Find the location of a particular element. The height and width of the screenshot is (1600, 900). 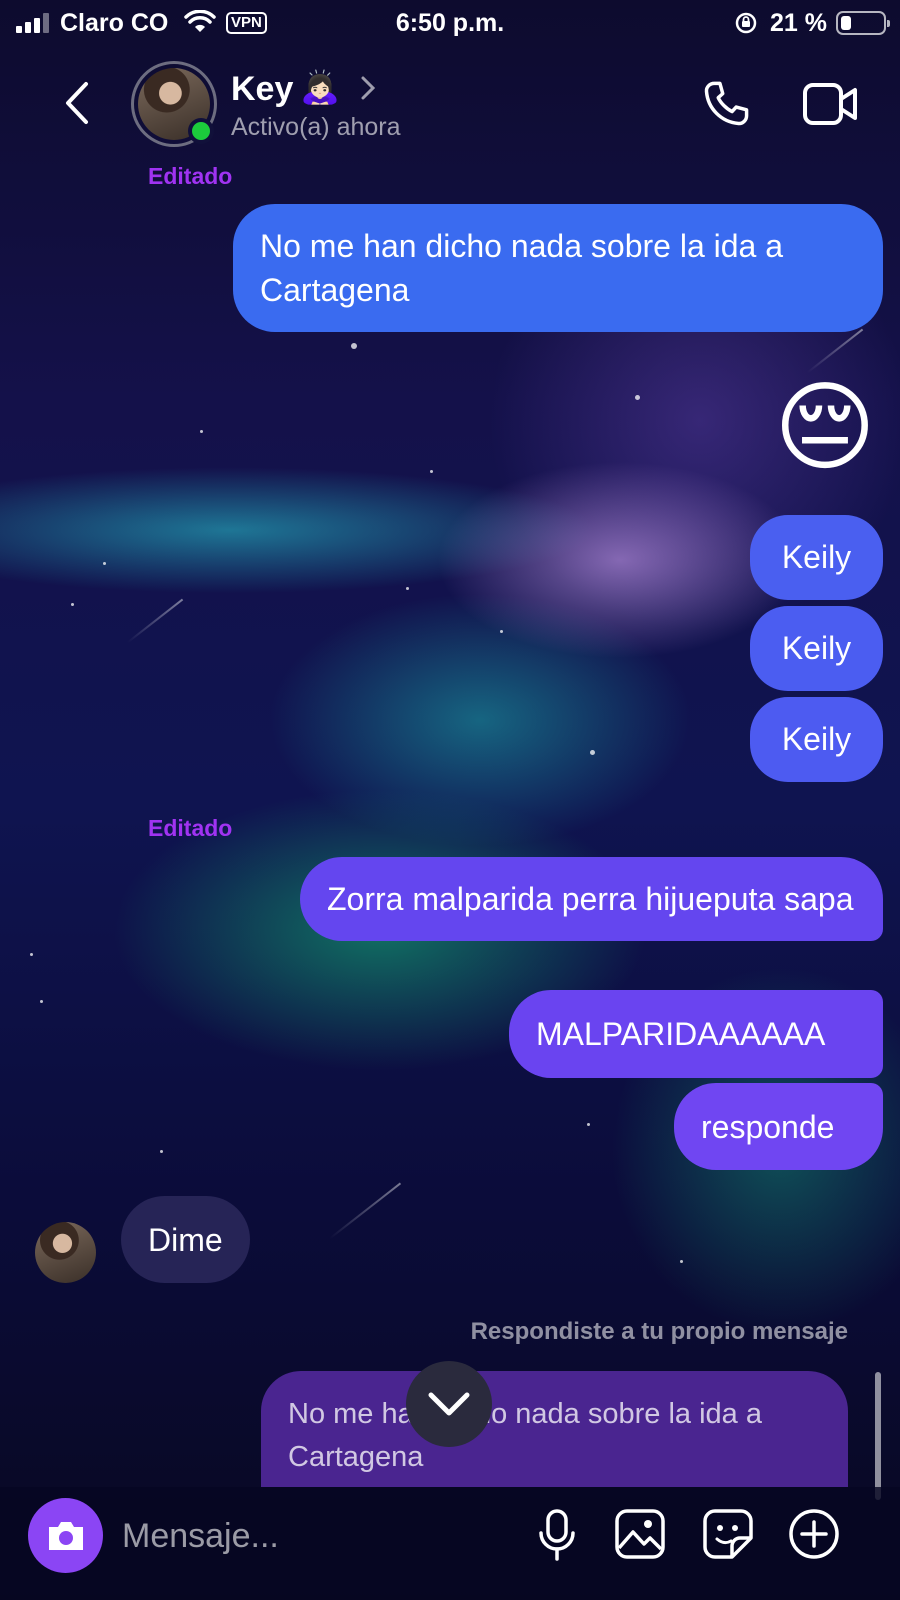

phone-icon is located at coordinates (726, 104).